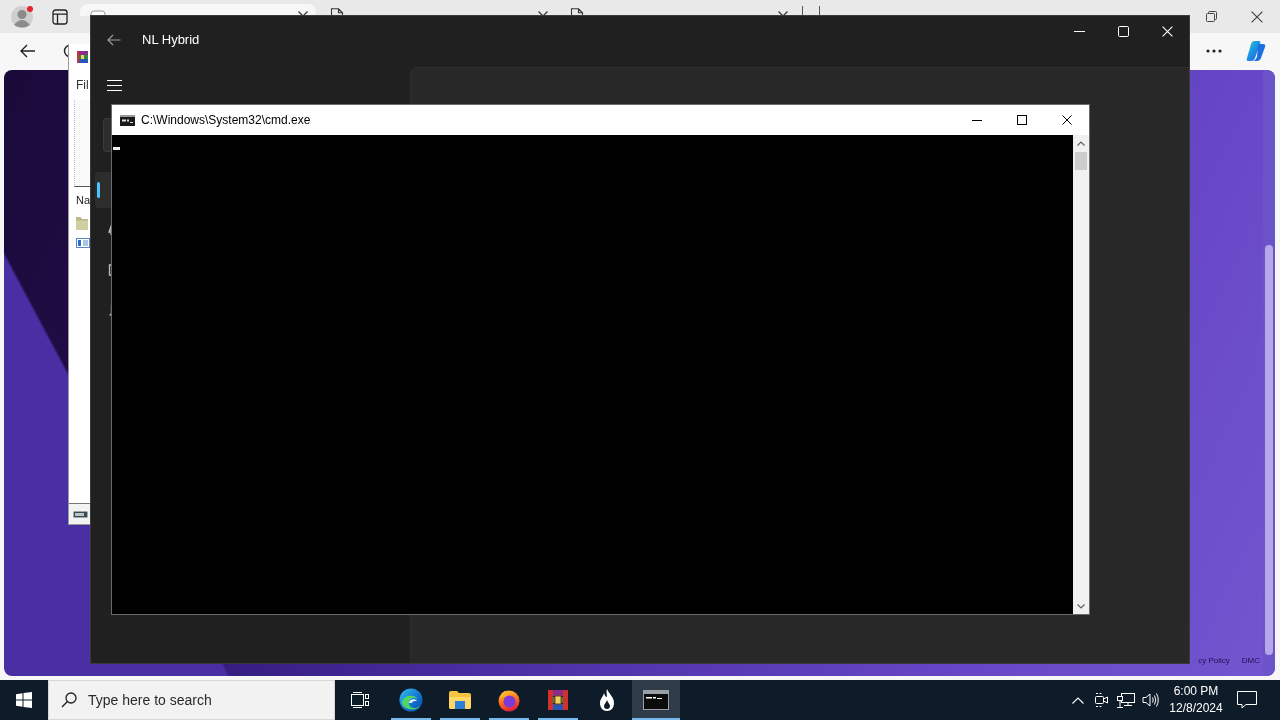 The width and height of the screenshot is (1280, 720). I want to click on tab-actions-icon, so click(60, 16).